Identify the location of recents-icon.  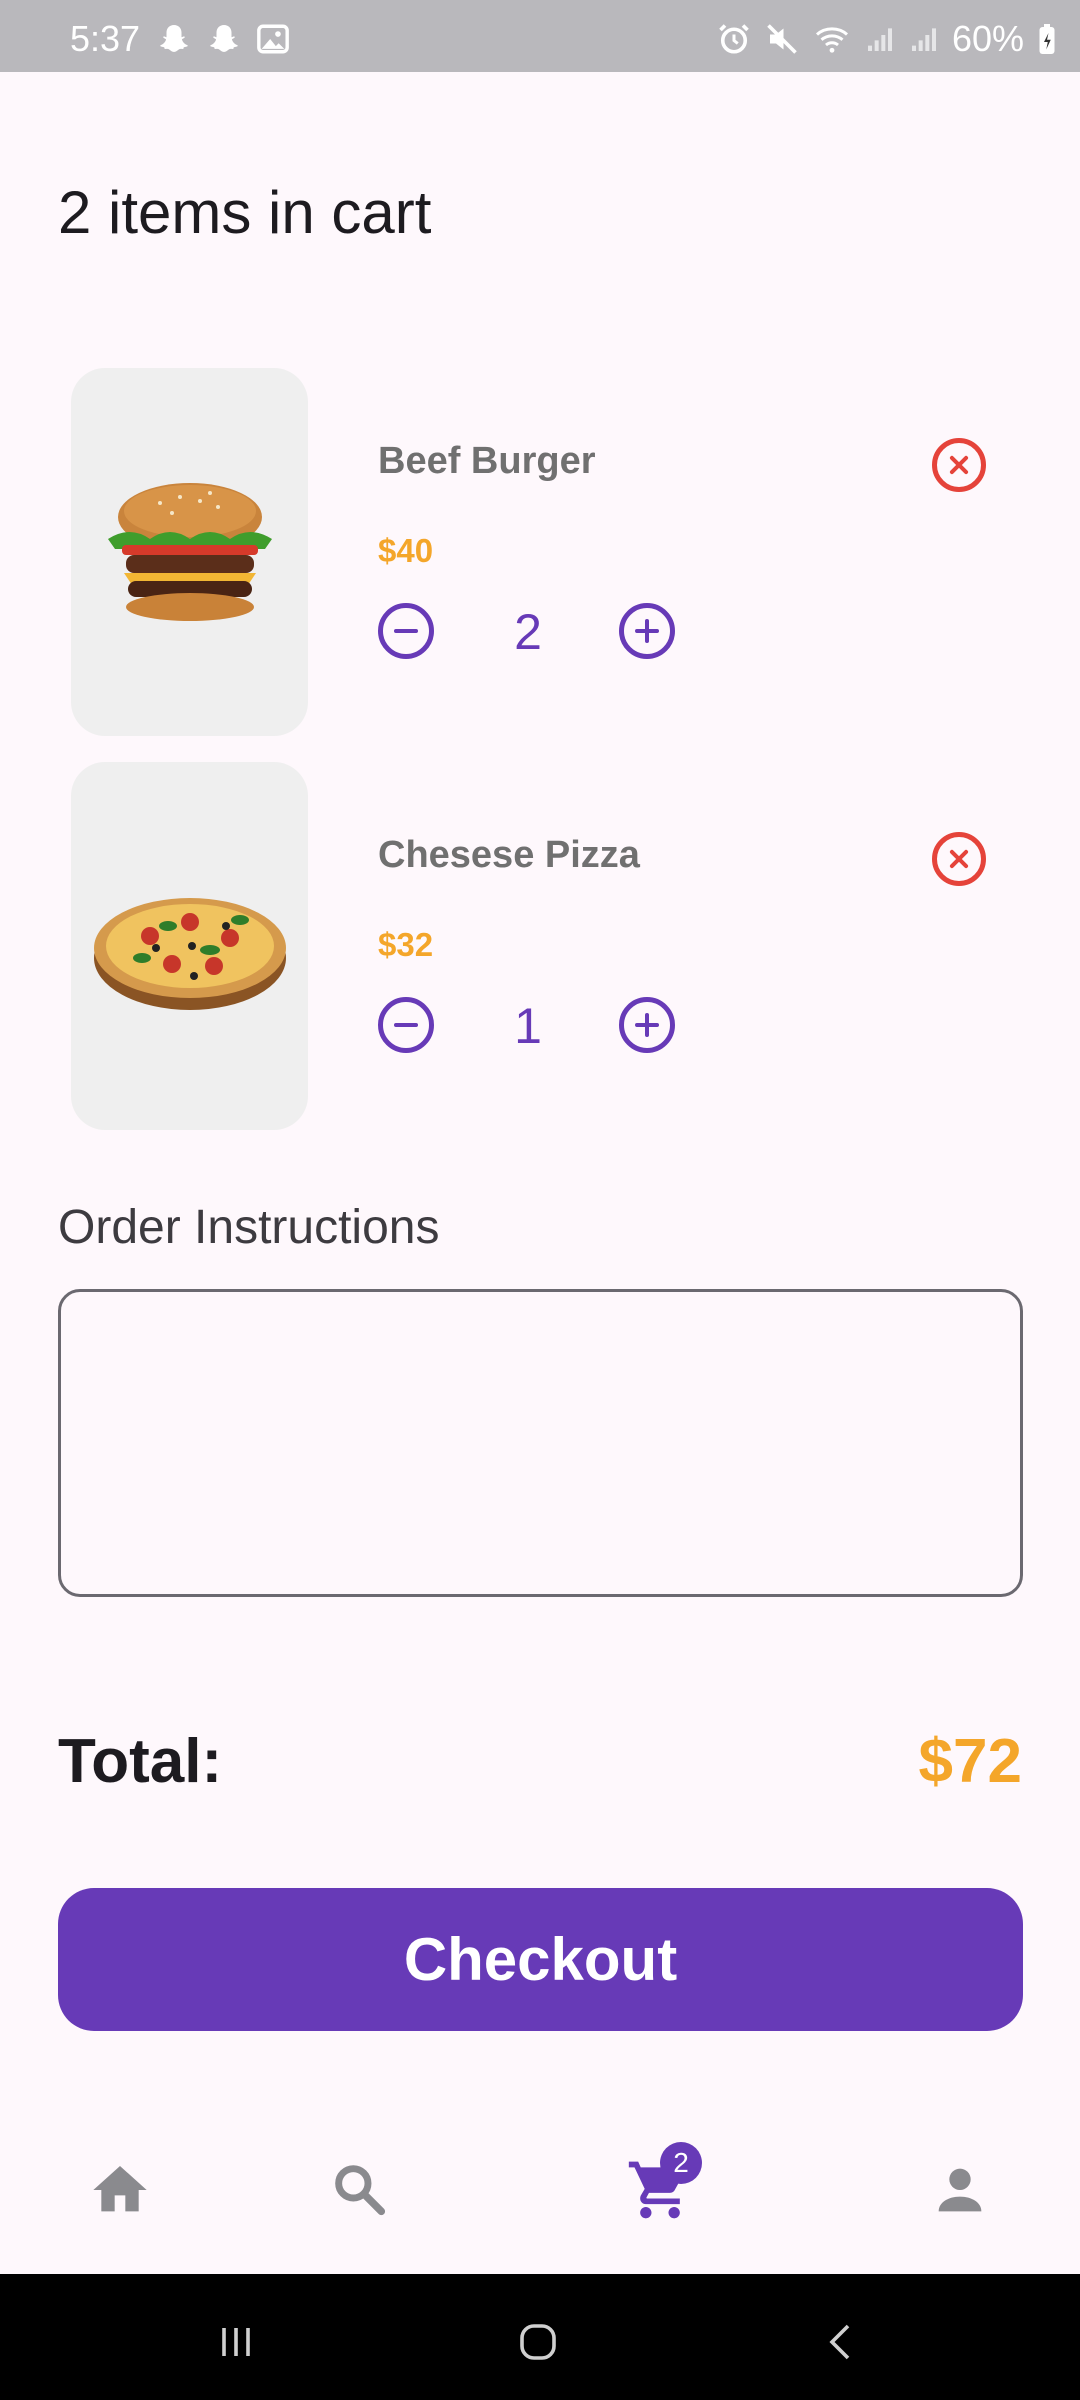
(236, 2342).